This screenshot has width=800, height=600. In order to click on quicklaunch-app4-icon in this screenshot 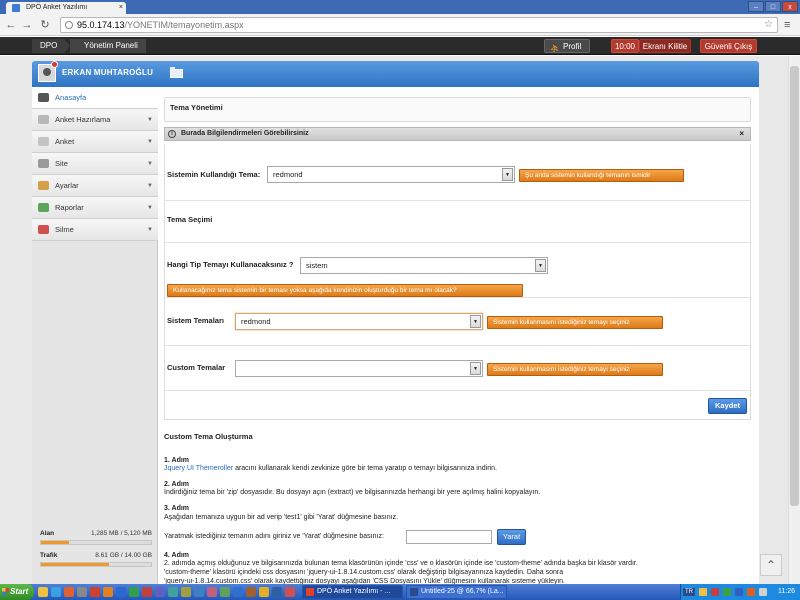, I will do `click(199, 592)`.